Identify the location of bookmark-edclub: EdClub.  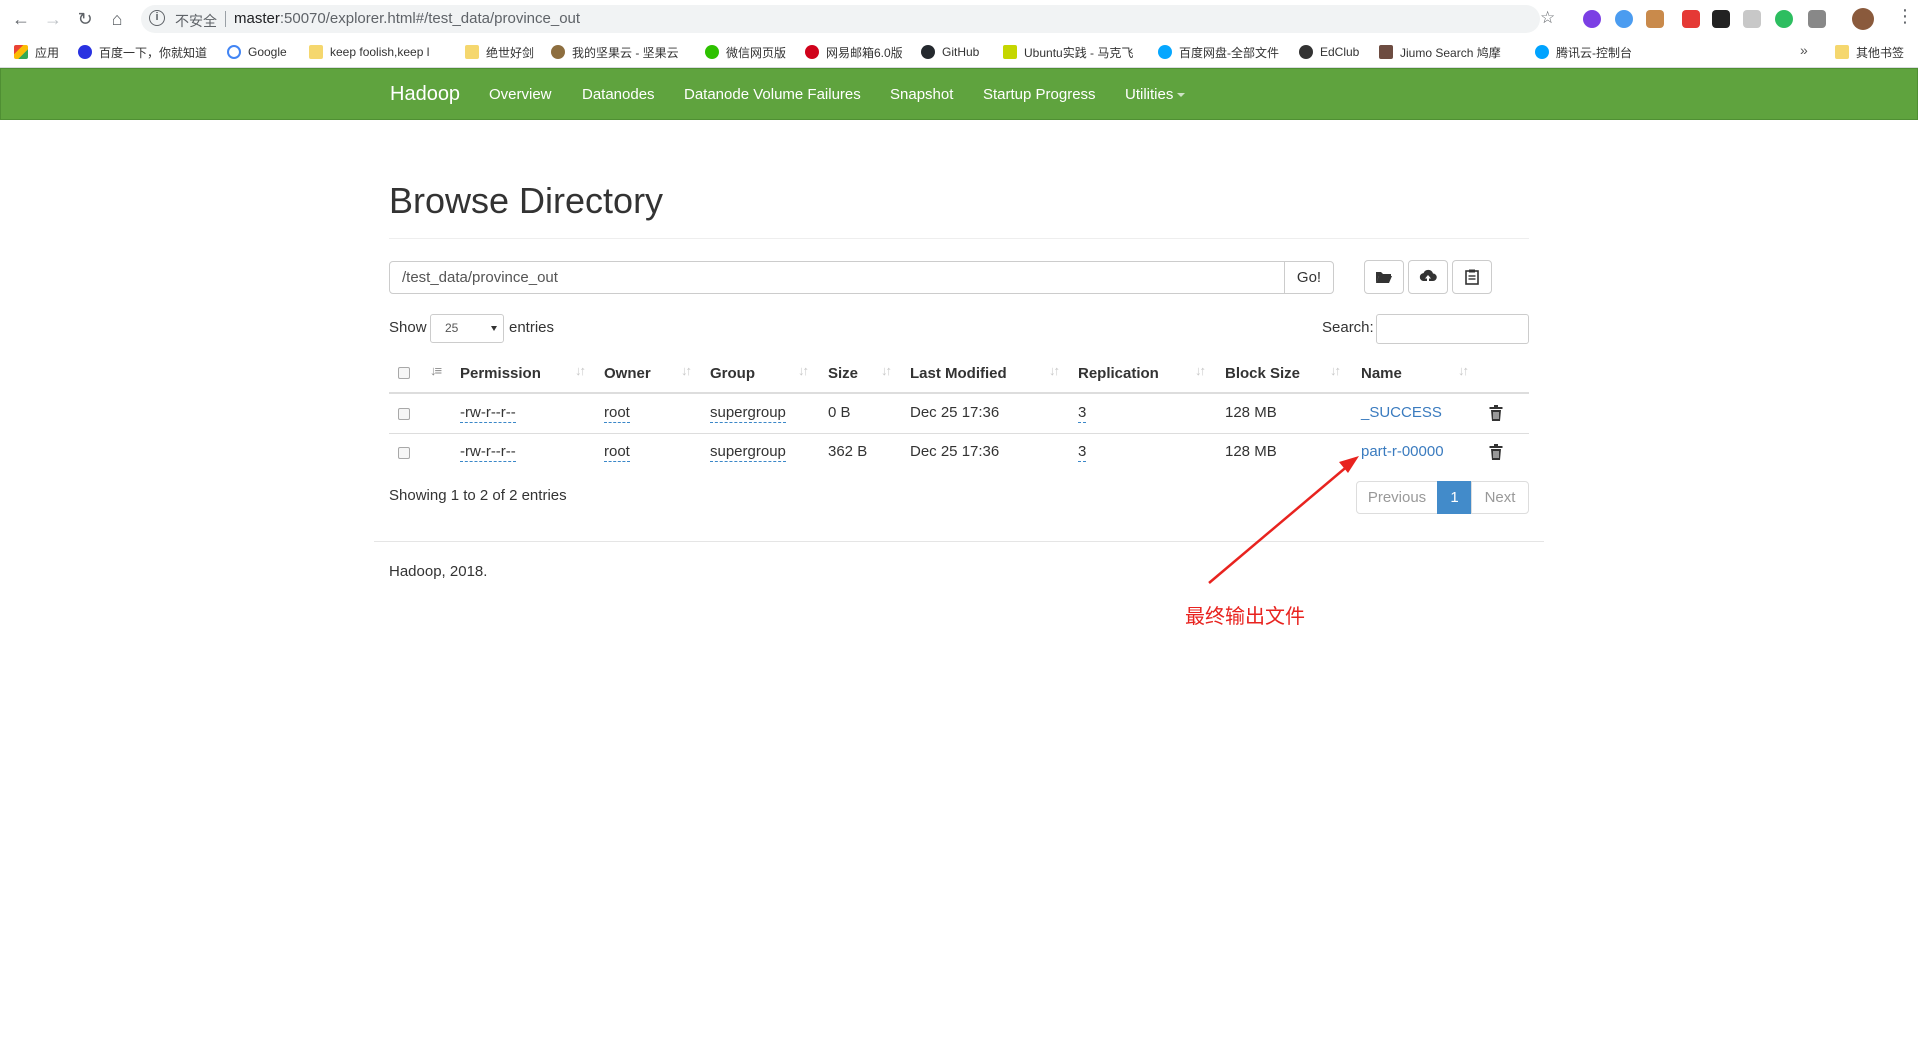
(1329, 52).